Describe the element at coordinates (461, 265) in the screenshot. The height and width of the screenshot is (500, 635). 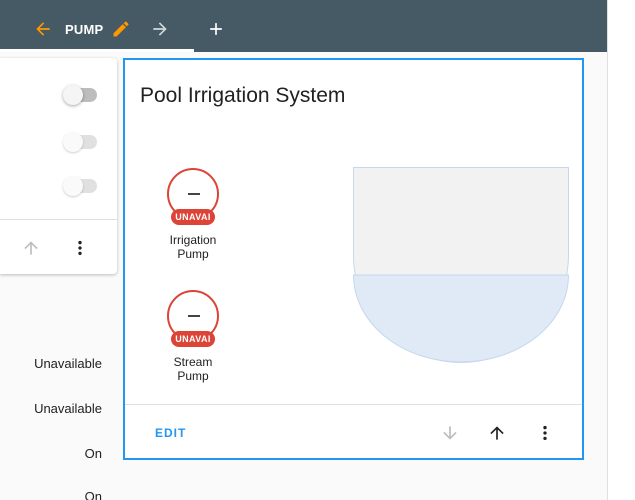
I see `tank-level-gauge` at that location.